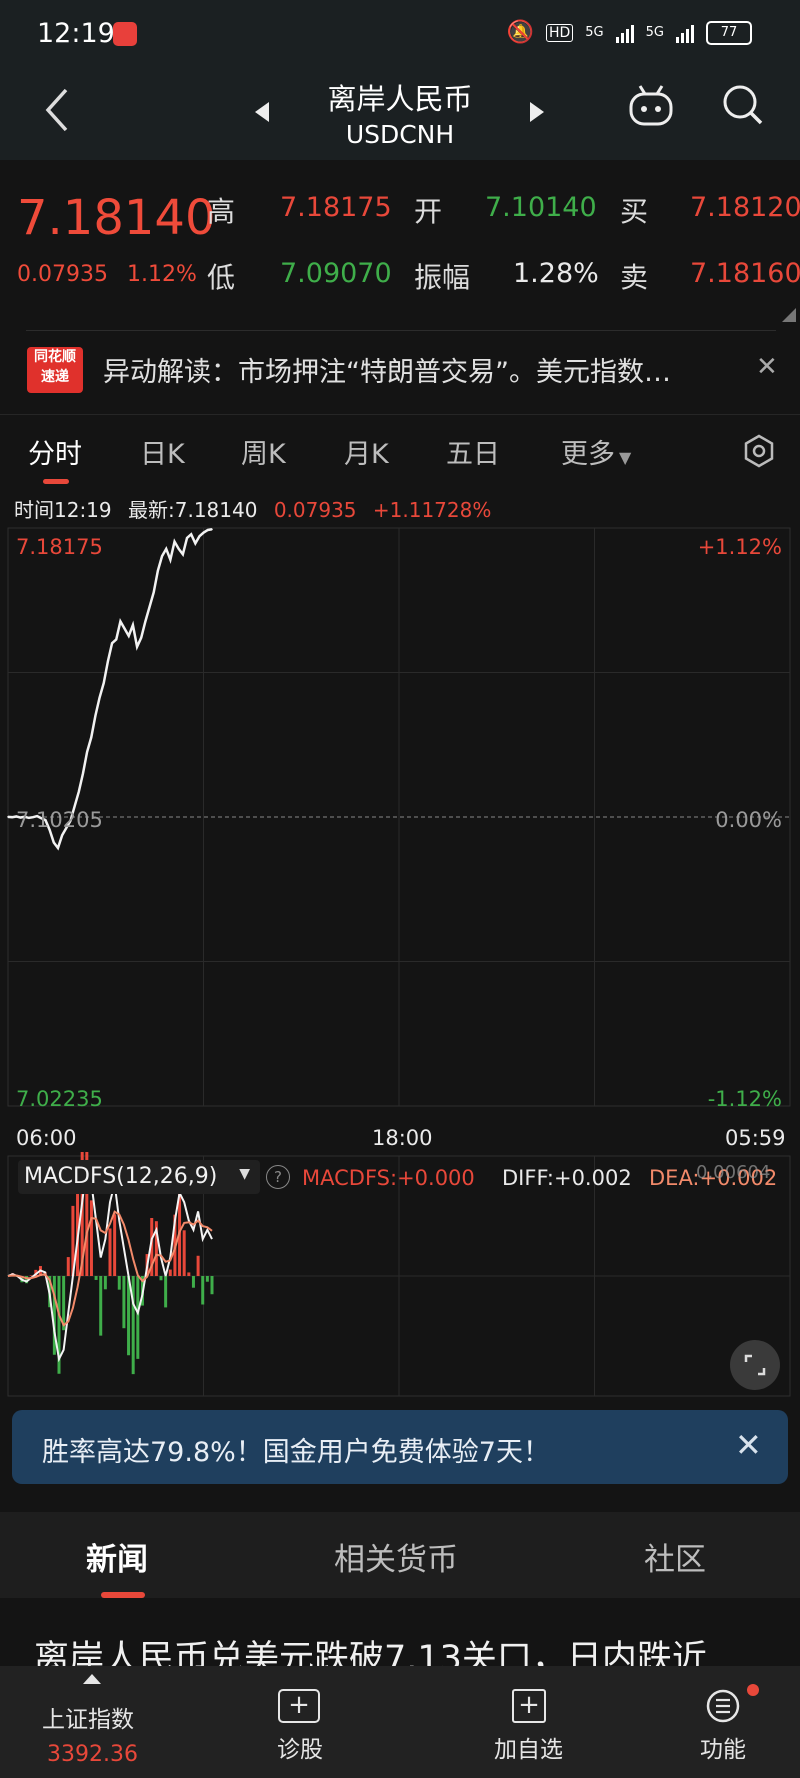 Image resolution: width=800 pixels, height=1778 pixels. Describe the element at coordinates (739, 547) in the screenshot. I see `pct-top-label: +1.12%` at that location.